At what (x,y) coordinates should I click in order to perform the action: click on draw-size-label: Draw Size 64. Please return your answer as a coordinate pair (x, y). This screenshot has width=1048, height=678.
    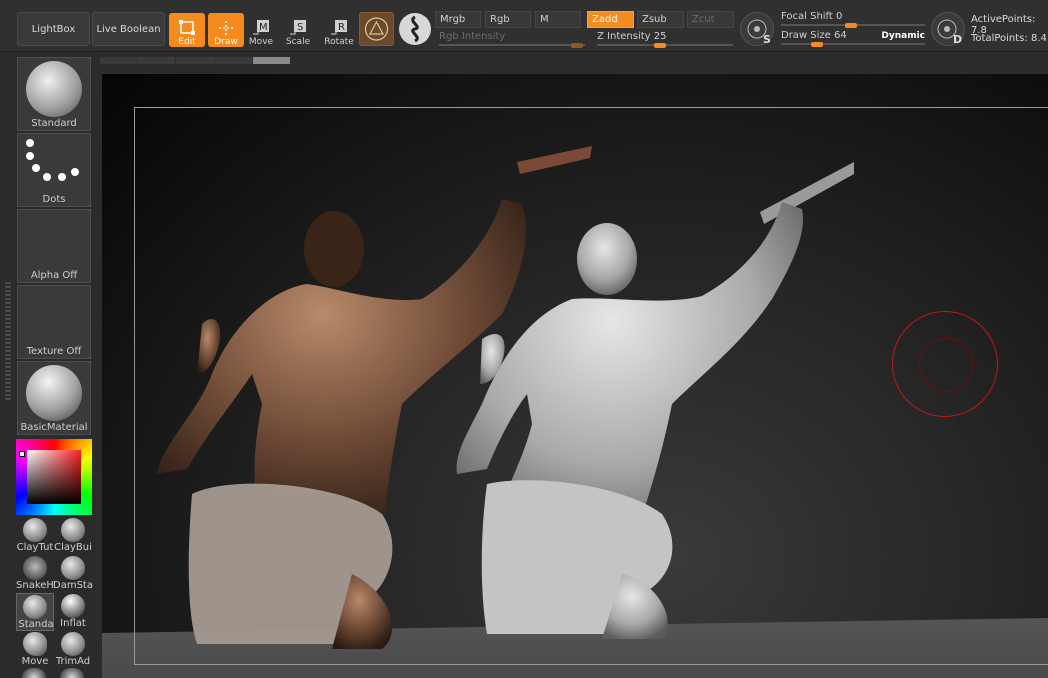
    Looking at the image, I should click on (814, 35).